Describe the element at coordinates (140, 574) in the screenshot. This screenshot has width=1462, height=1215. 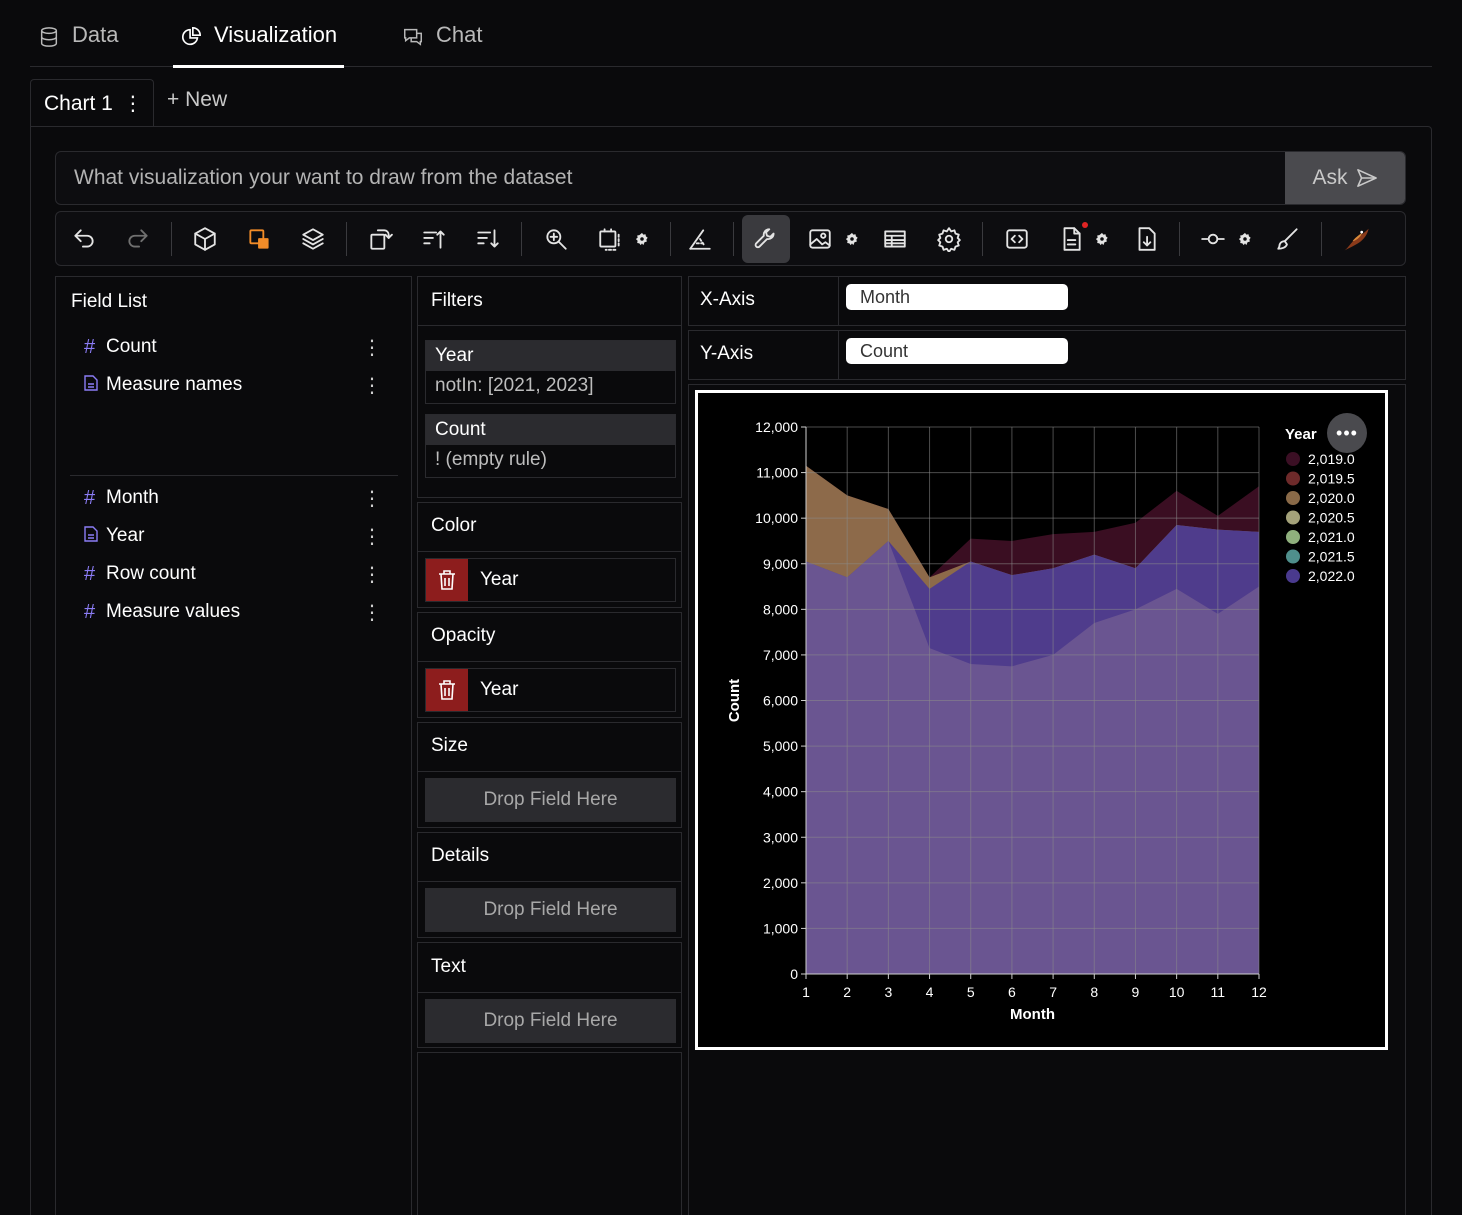
I see `field-item: # Row count` at that location.